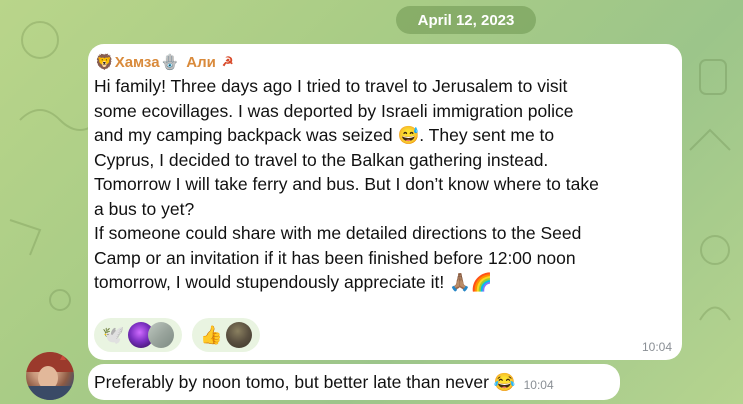  What do you see at coordinates (170, 62) in the screenshot?
I see `hamsa-hand-icon: 🪬` at bounding box center [170, 62].